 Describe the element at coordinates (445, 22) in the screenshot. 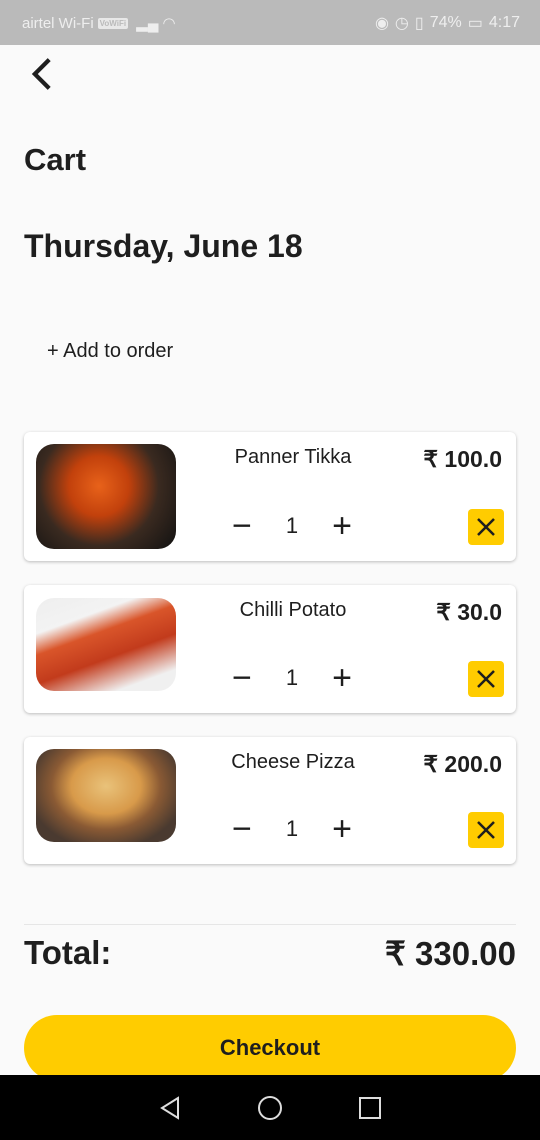

I see `battery-percent: 74%` at that location.